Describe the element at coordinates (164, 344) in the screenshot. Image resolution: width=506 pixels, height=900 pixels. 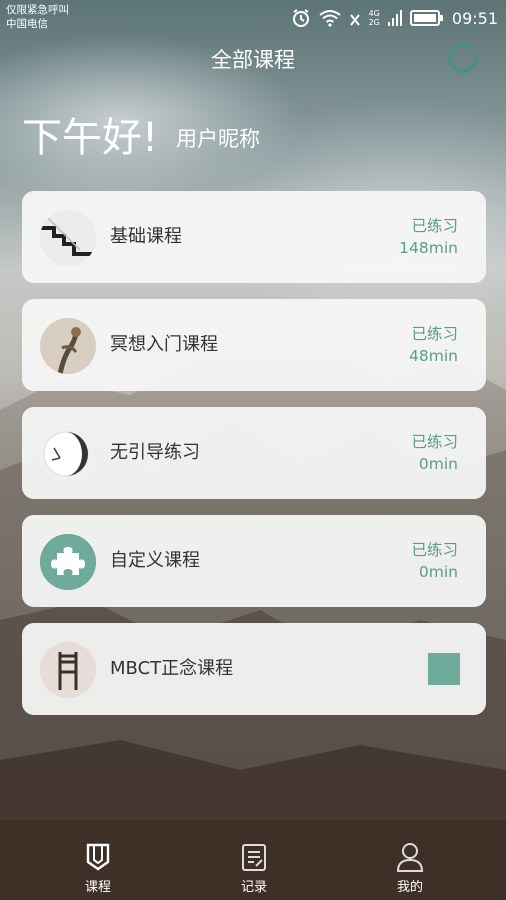
I see `course-name: 冥想入门课程` at that location.